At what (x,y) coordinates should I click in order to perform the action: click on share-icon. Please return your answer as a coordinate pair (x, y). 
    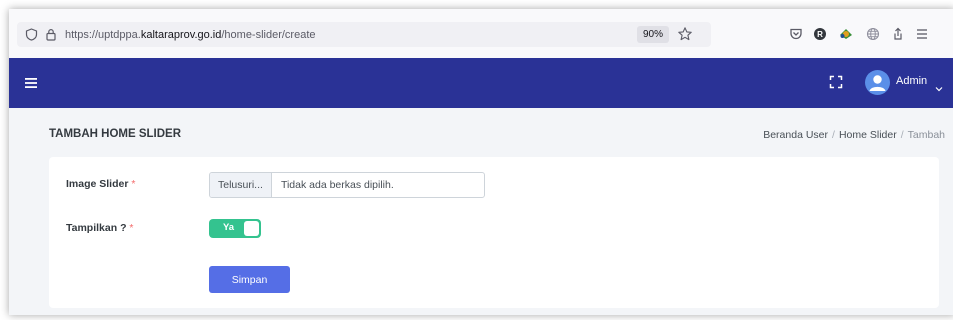
    Looking at the image, I should click on (898, 34).